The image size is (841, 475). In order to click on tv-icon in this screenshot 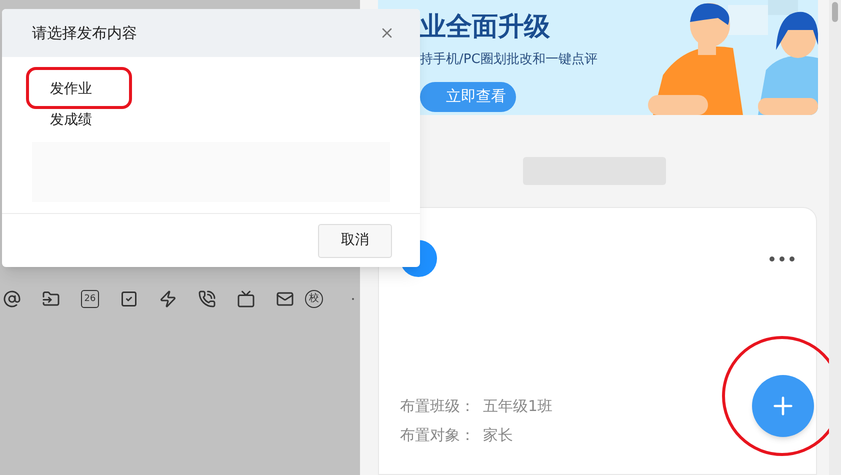, I will do `click(246, 299)`.